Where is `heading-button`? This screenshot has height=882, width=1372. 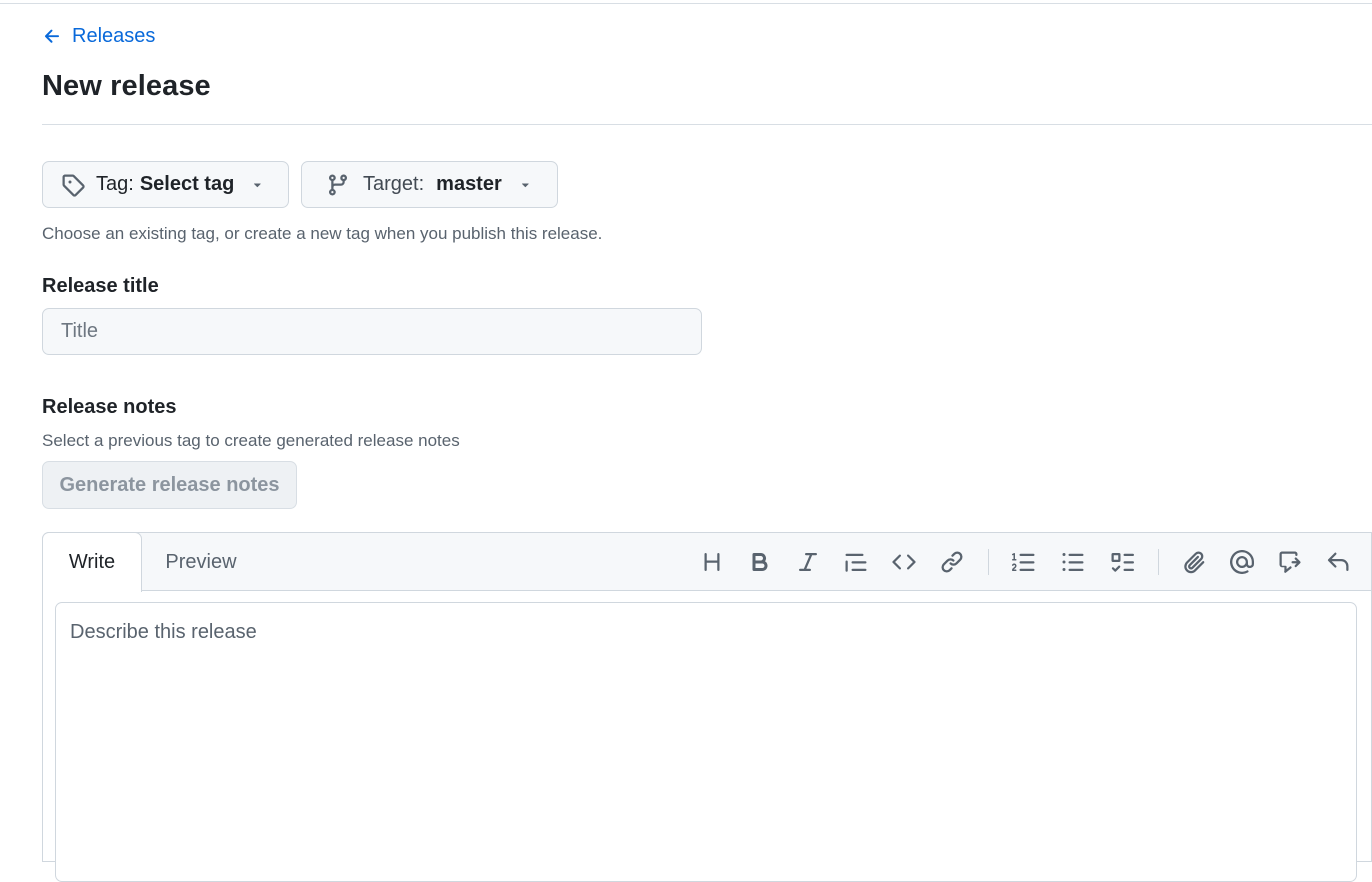 heading-button is located at coordinates (712, 562).